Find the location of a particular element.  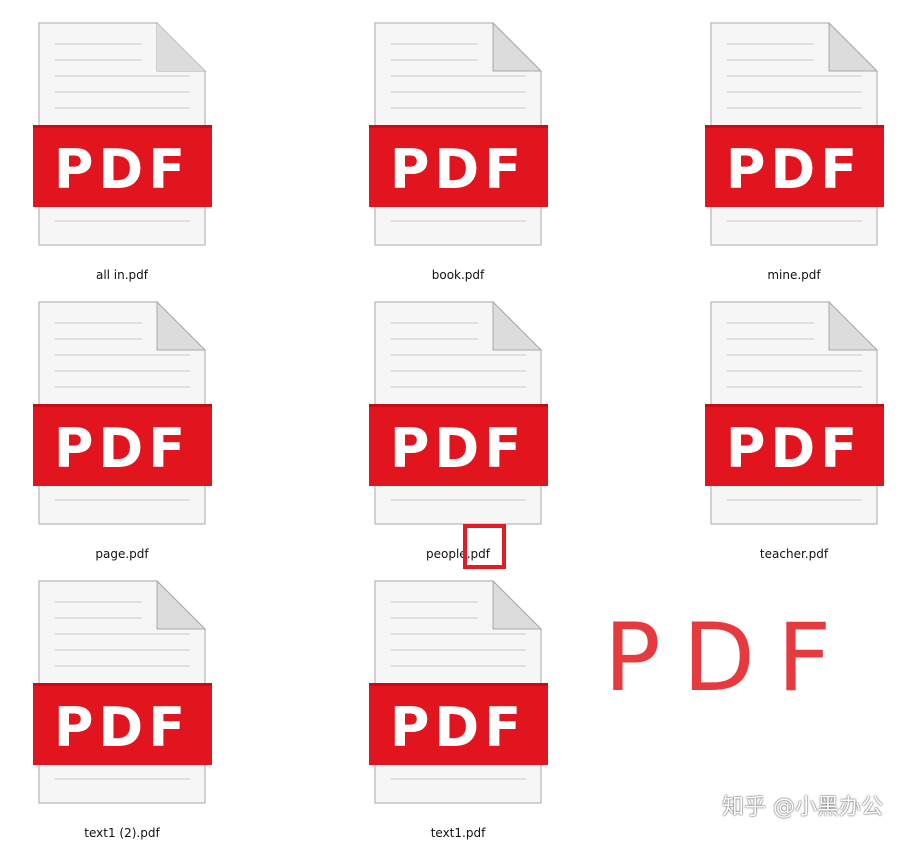

file-name-label: page.pdf is located at coordinates (122, 554).